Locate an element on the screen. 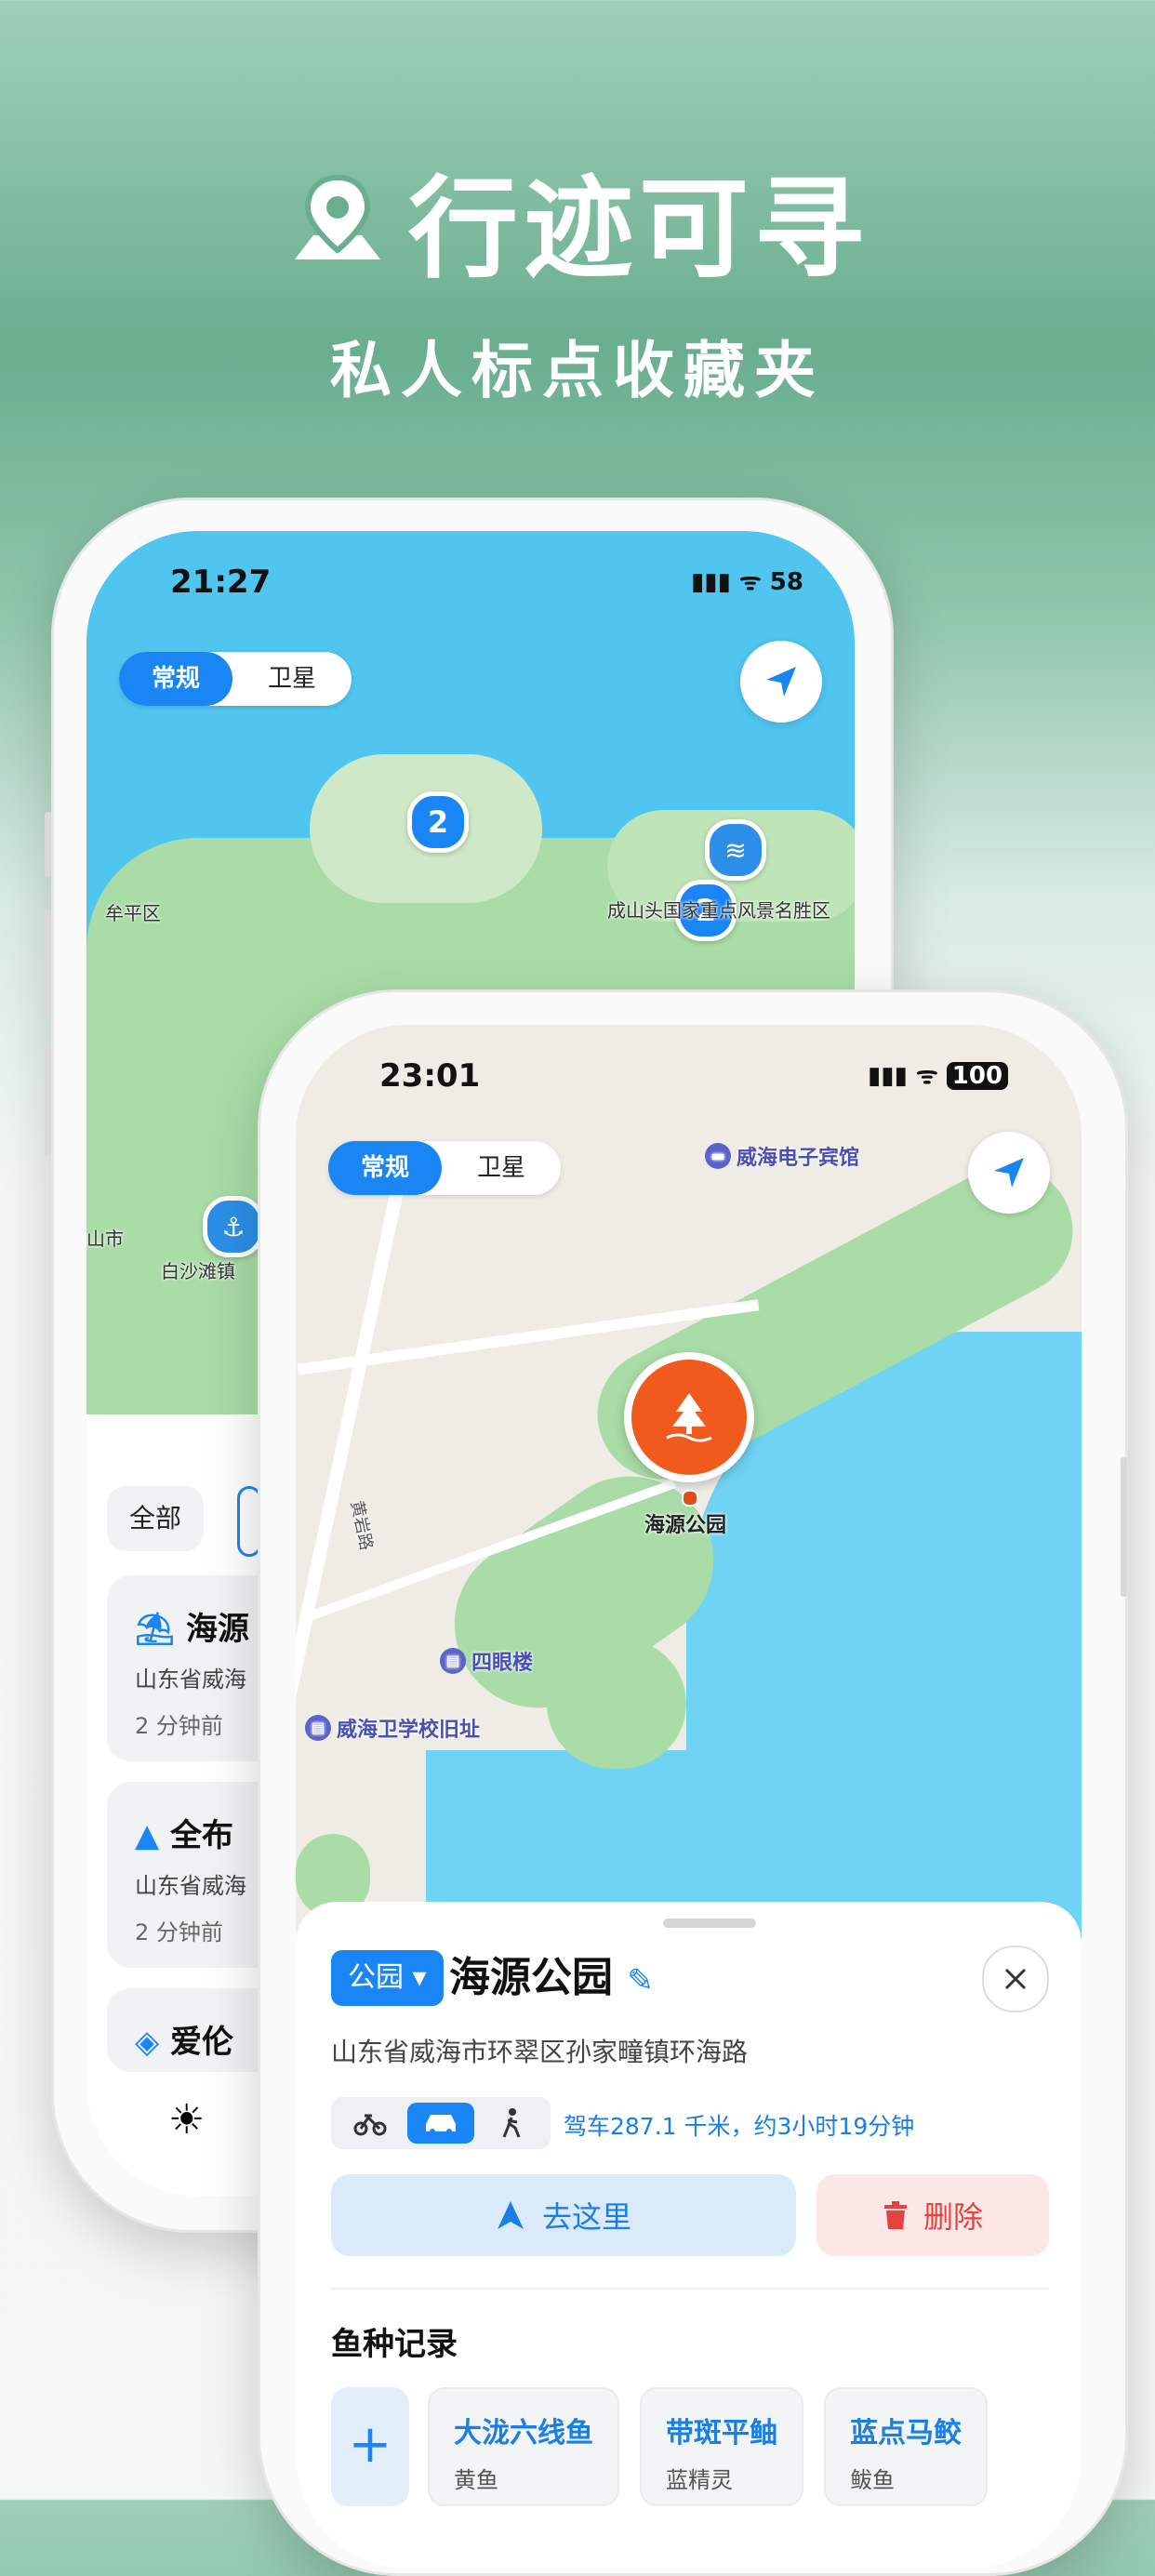 The width and height of the screenshot is (1155, 2576). bike-mode-icon is located at coordinates (370, 2123).